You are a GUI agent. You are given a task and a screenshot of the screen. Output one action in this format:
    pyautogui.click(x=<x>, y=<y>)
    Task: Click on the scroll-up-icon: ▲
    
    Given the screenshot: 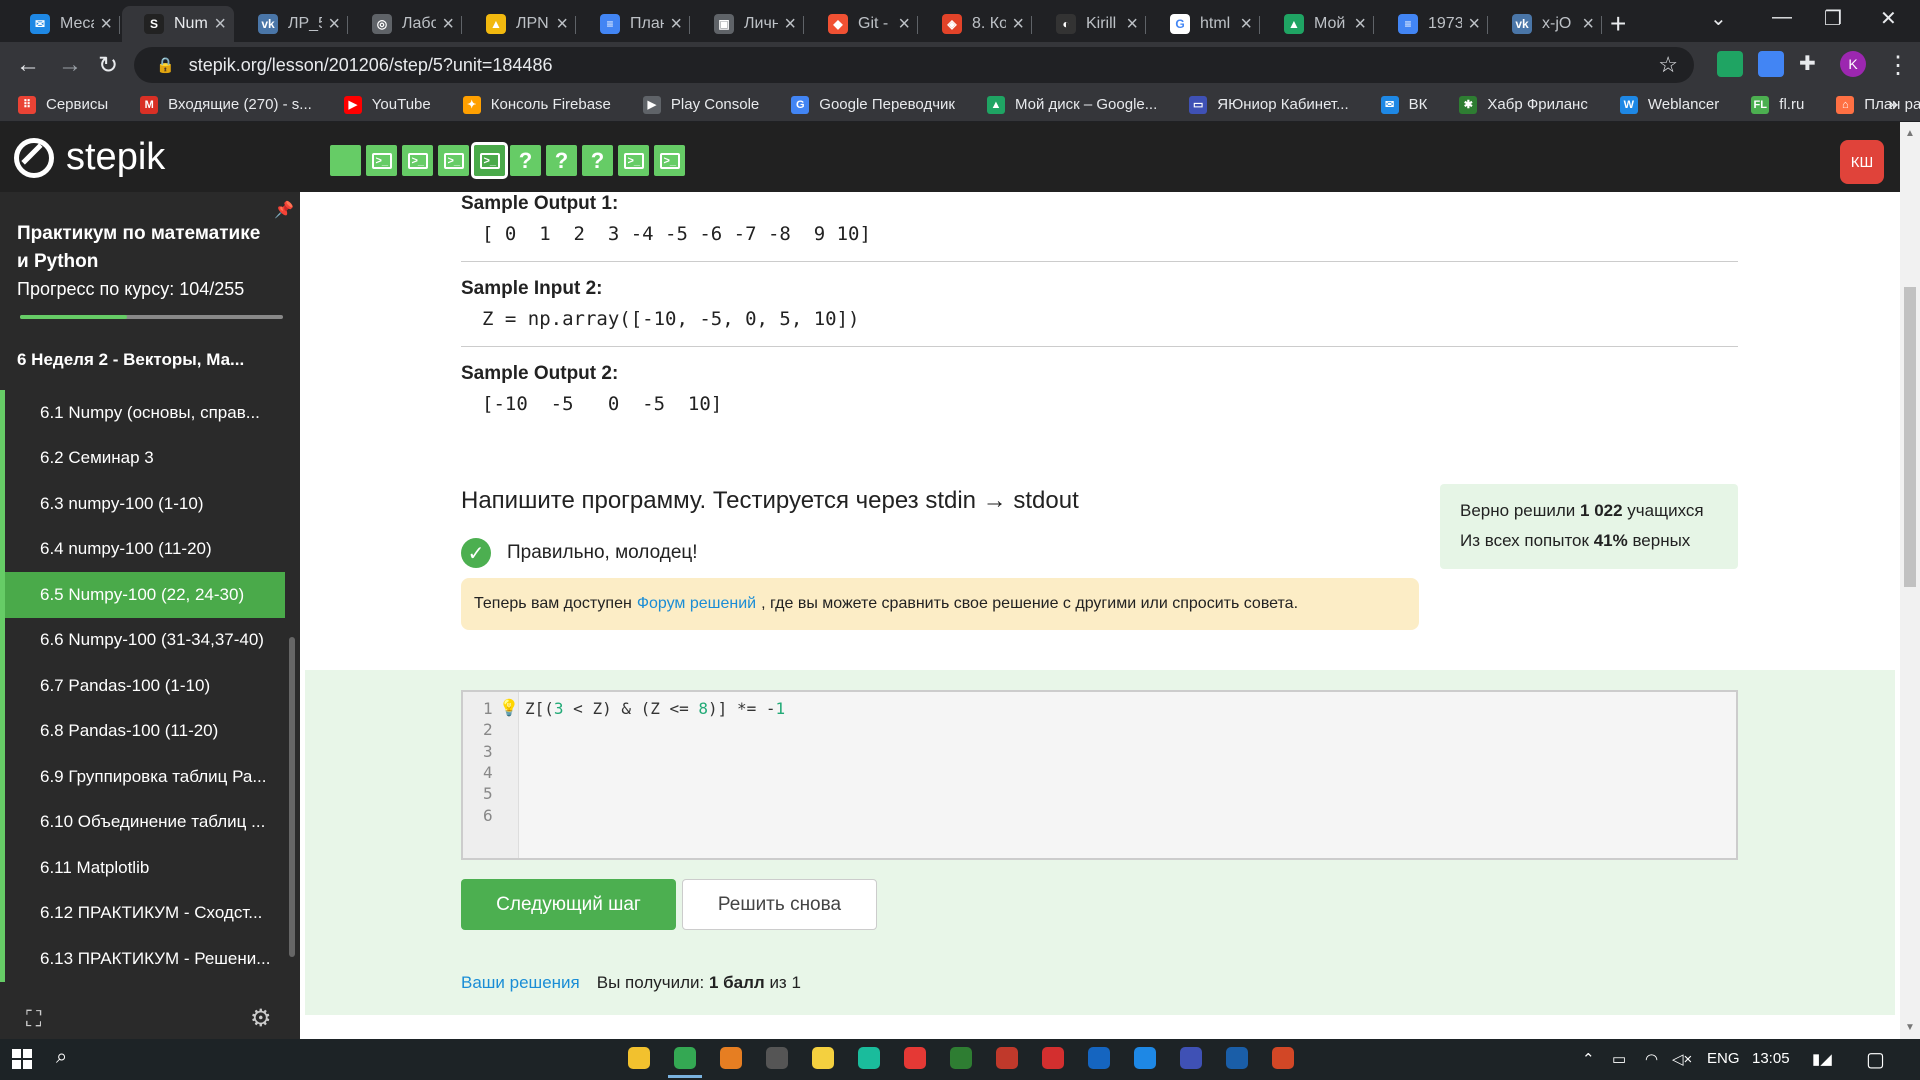 What is the action you would take?
    pyautogui.click(x=1910, y=133)
    